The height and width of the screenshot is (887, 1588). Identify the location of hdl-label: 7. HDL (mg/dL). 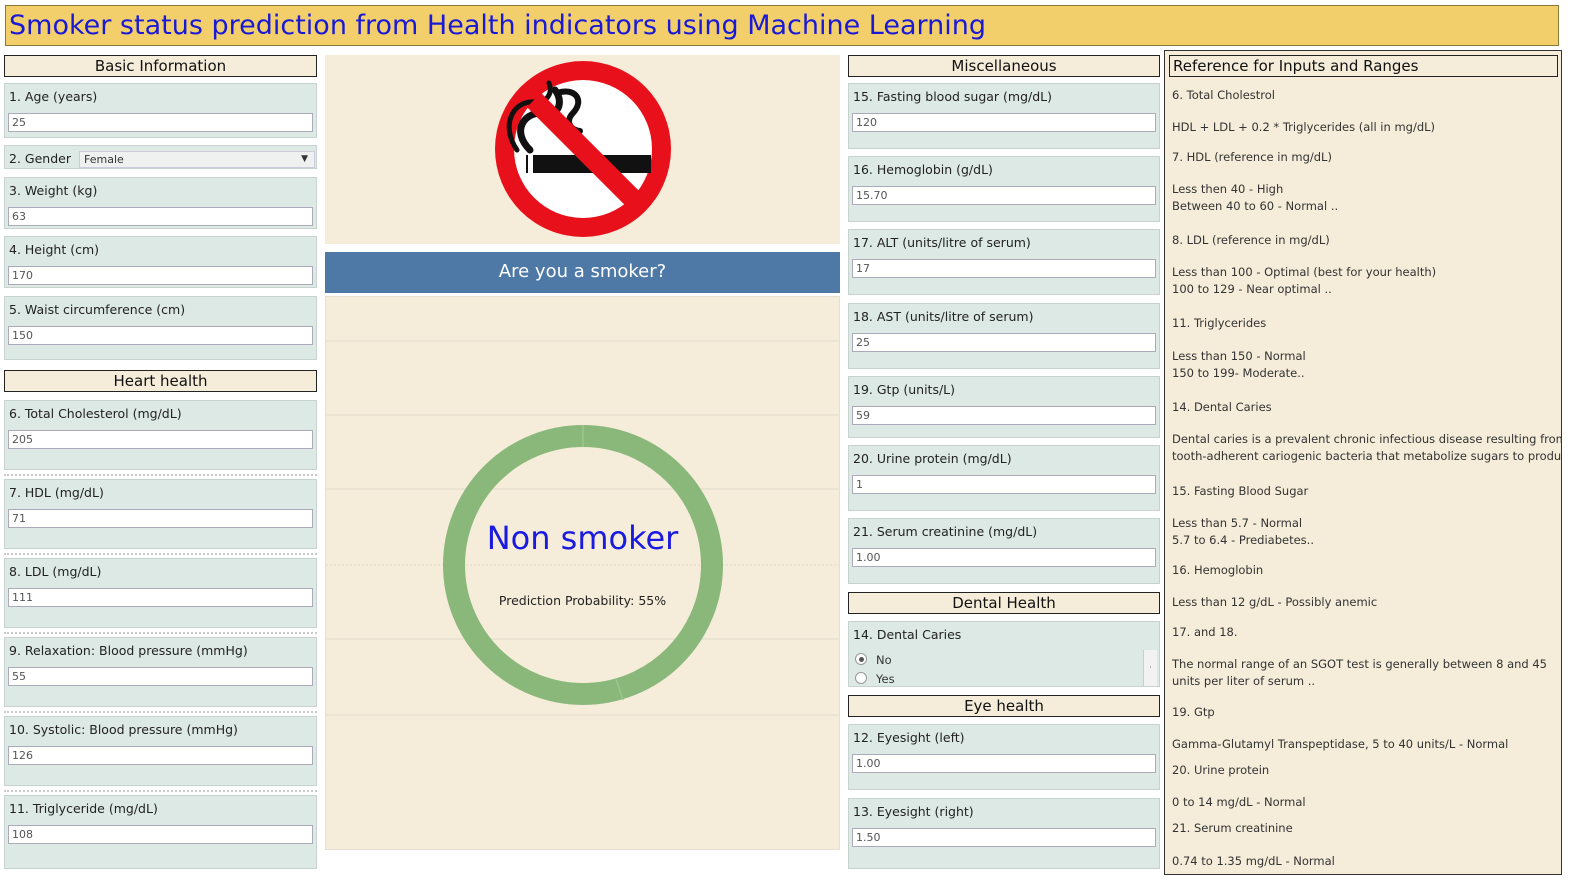
(56, 492).